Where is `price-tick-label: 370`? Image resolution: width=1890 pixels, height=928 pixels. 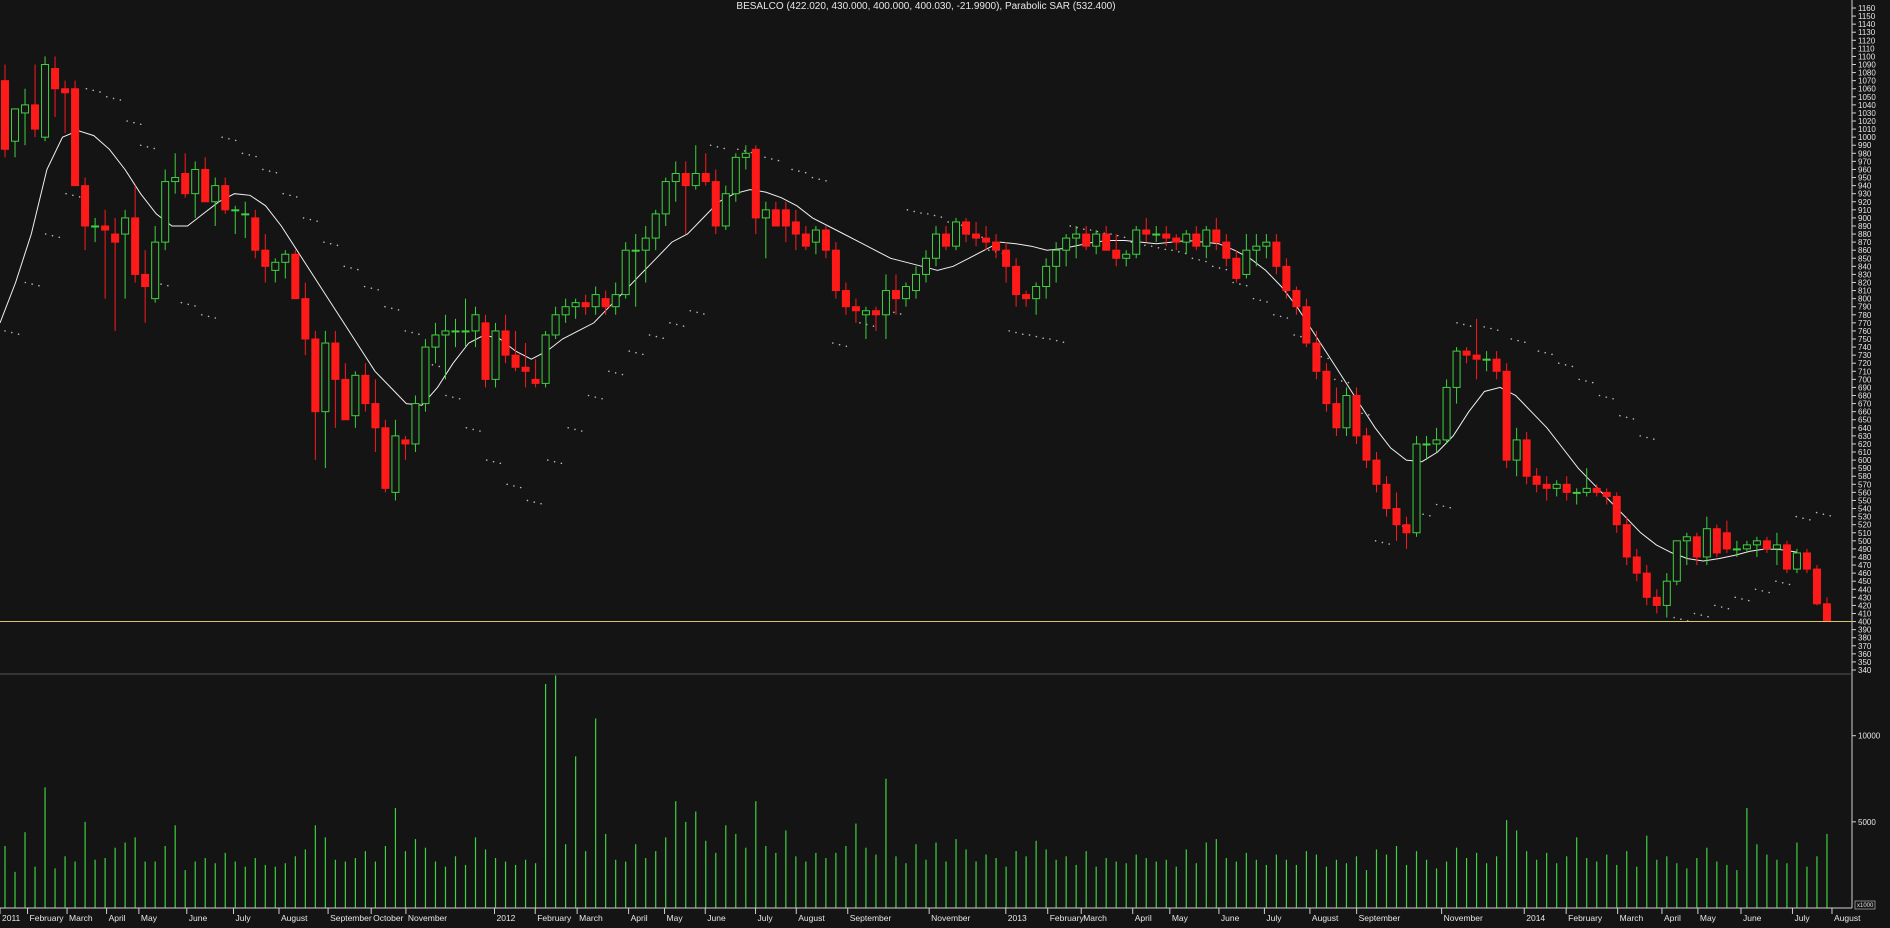 price-tick-label: 370 is located at coordinates (1865, 646).